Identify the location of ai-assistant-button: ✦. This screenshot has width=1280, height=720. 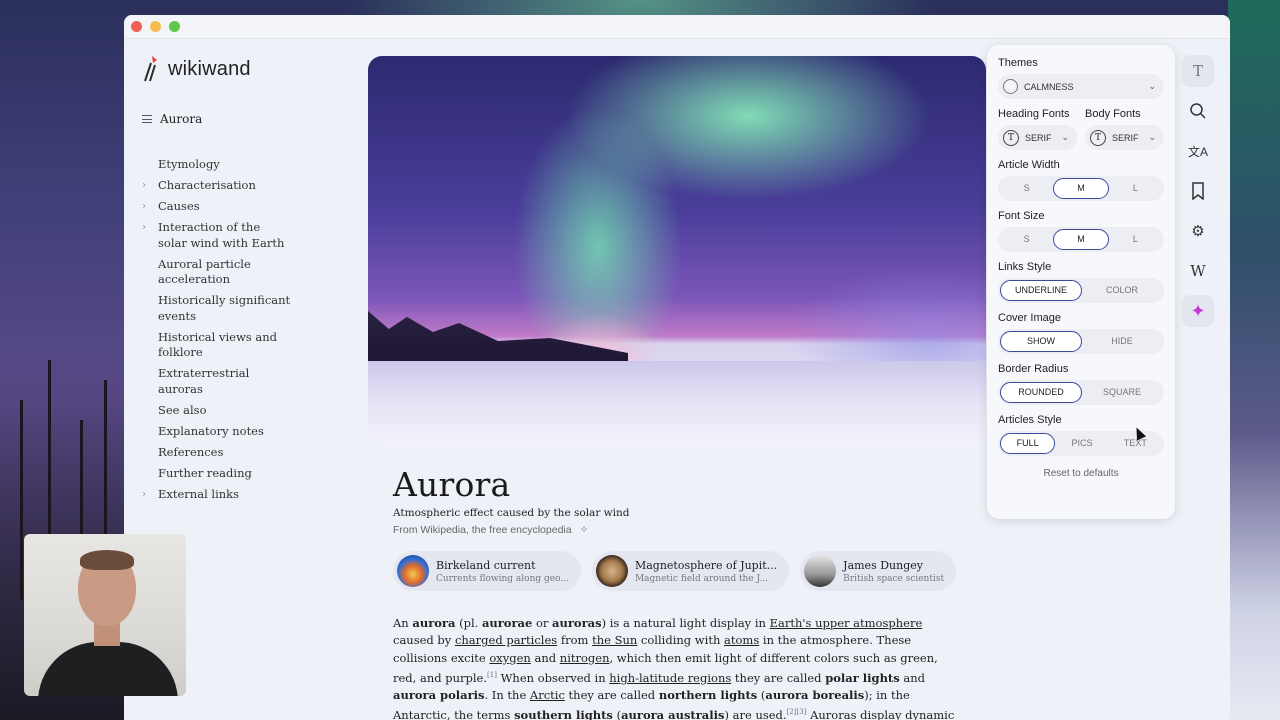
(1198, 311).